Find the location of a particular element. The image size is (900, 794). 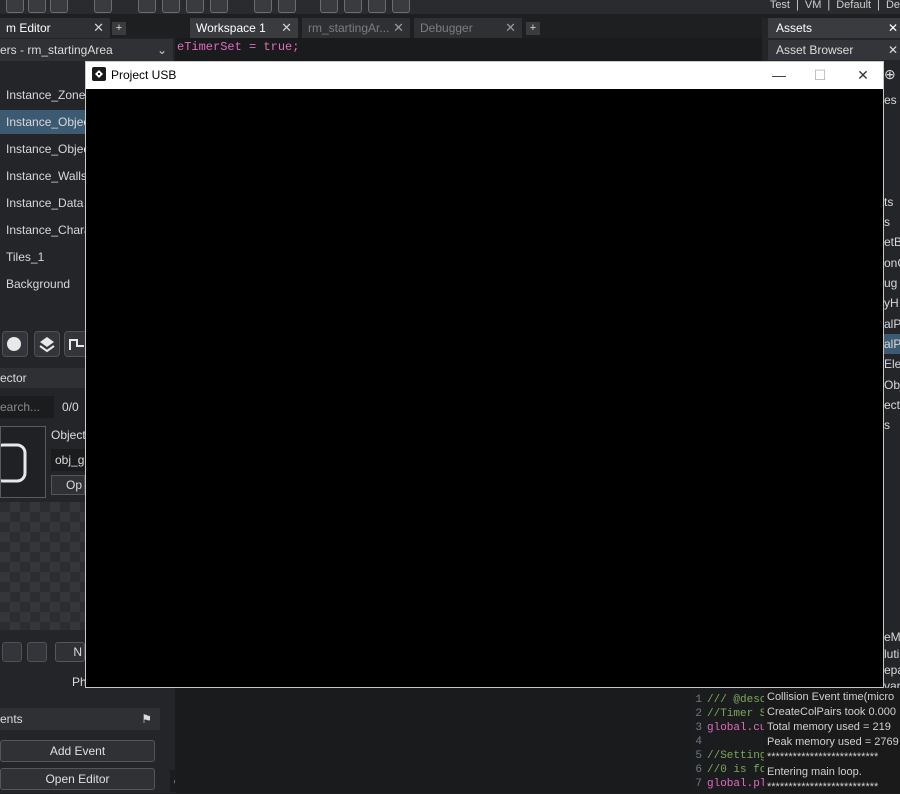

tab-room-editor: m Editor ✕ is located at coordinates (55, 28).